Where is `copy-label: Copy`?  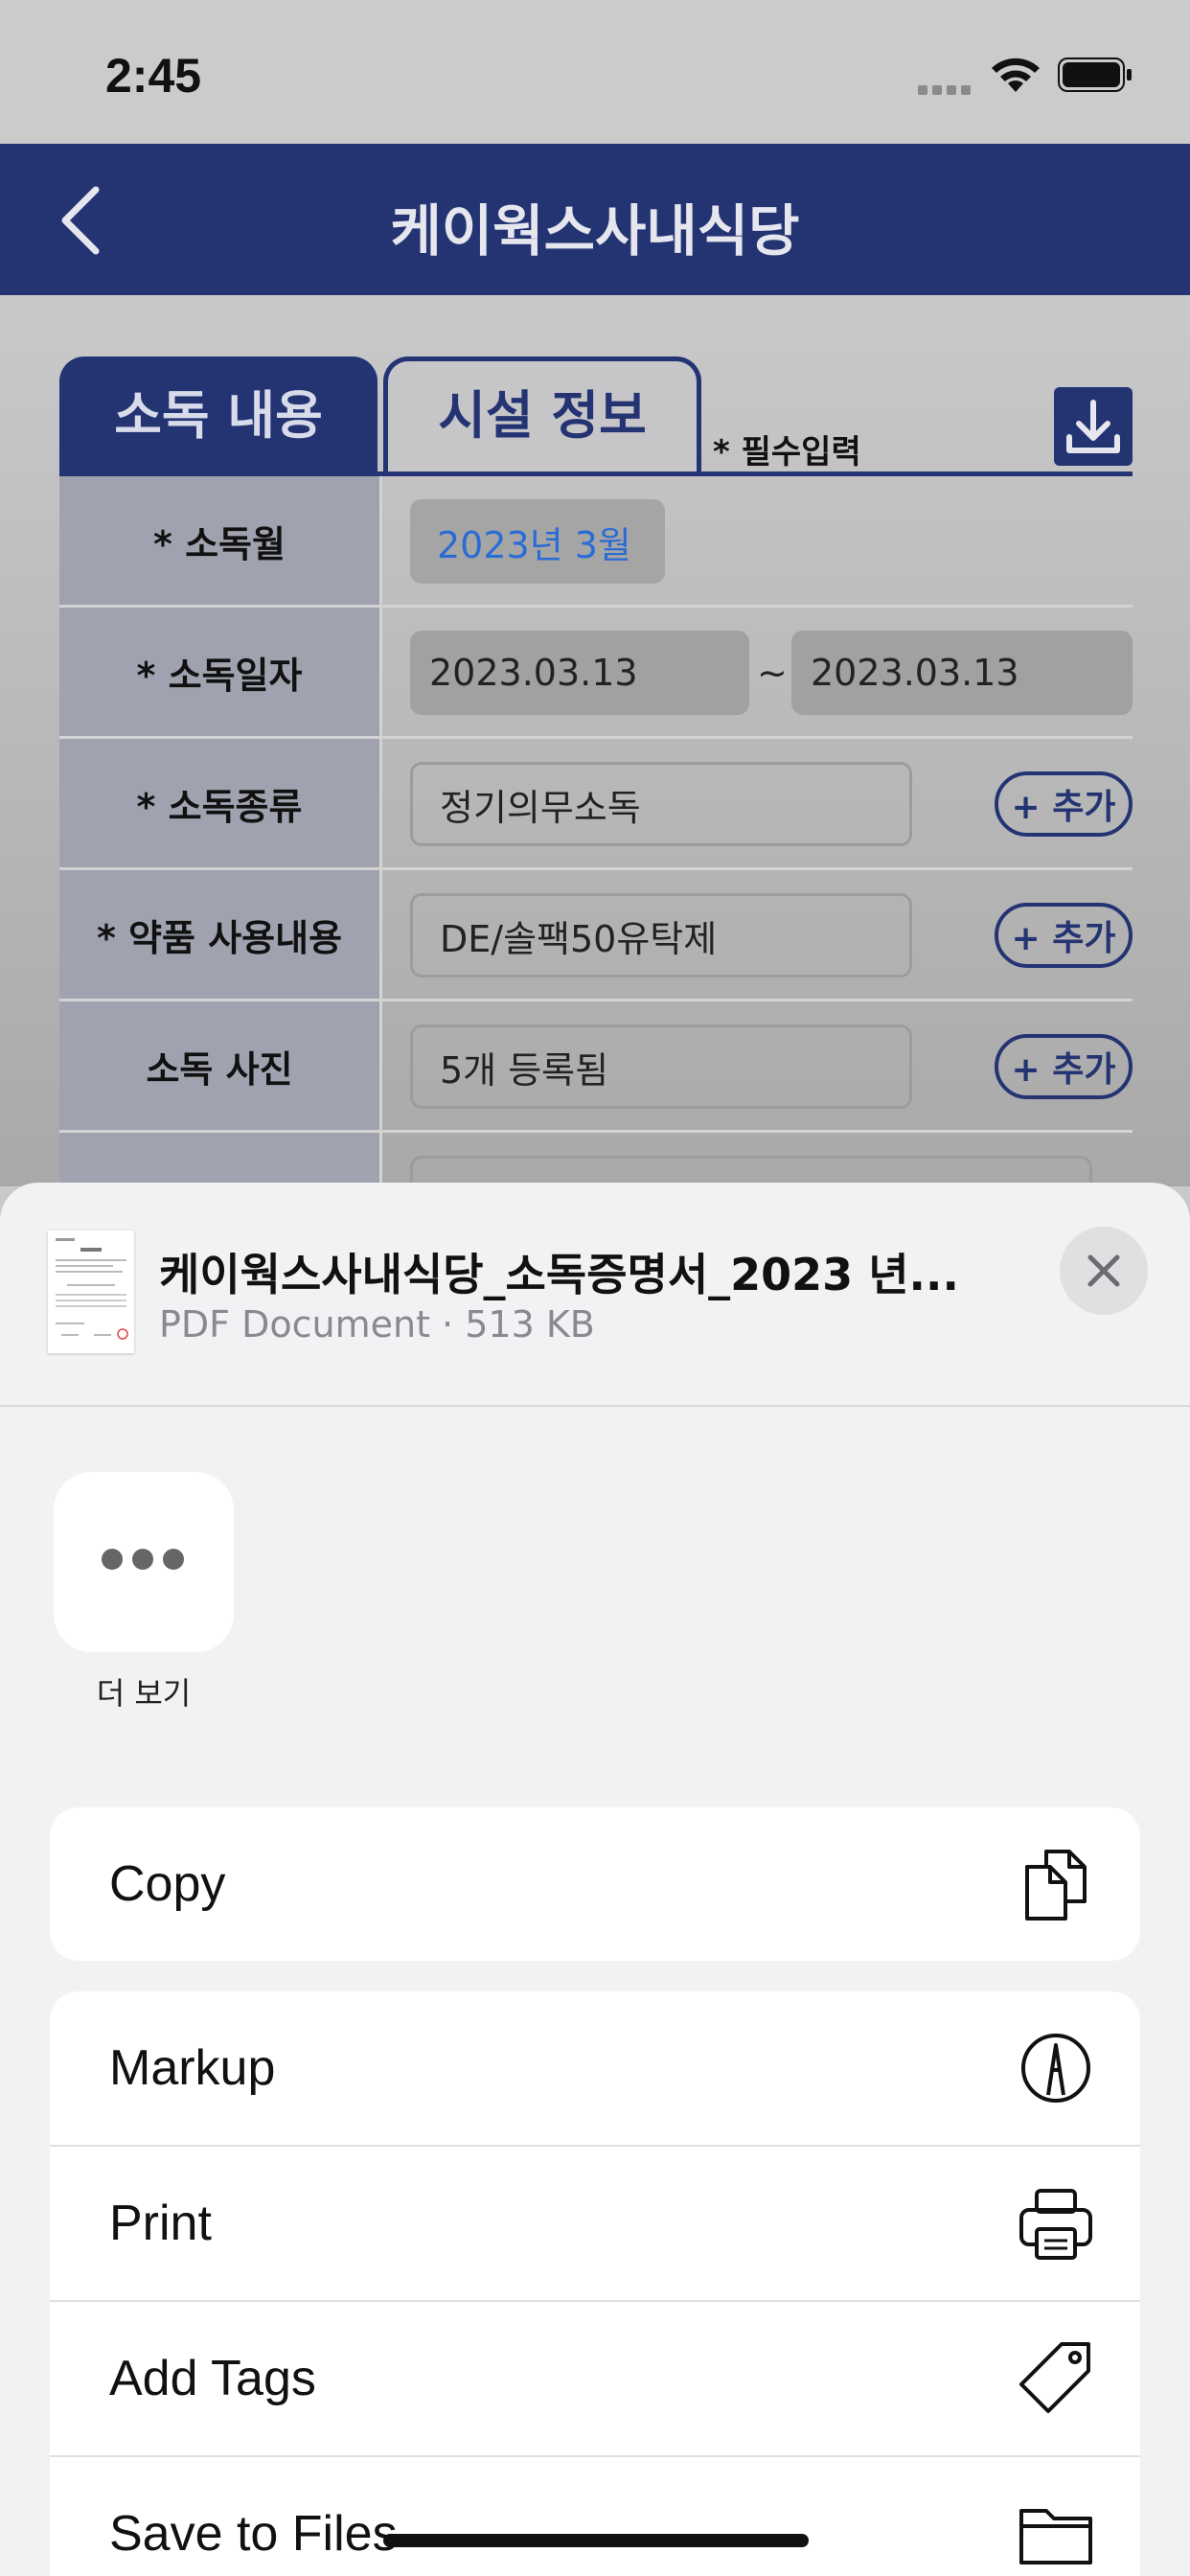 copy-label: Copy is located at coordinates (167, 1884).